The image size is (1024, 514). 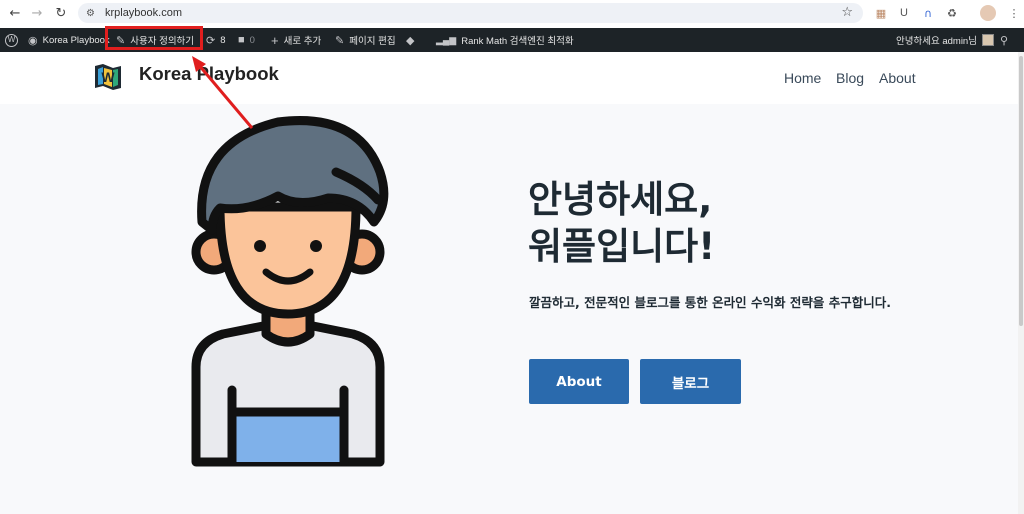 I want to click on my-account-link: 안녕하세요 admin님, so click(x=945, y=40).